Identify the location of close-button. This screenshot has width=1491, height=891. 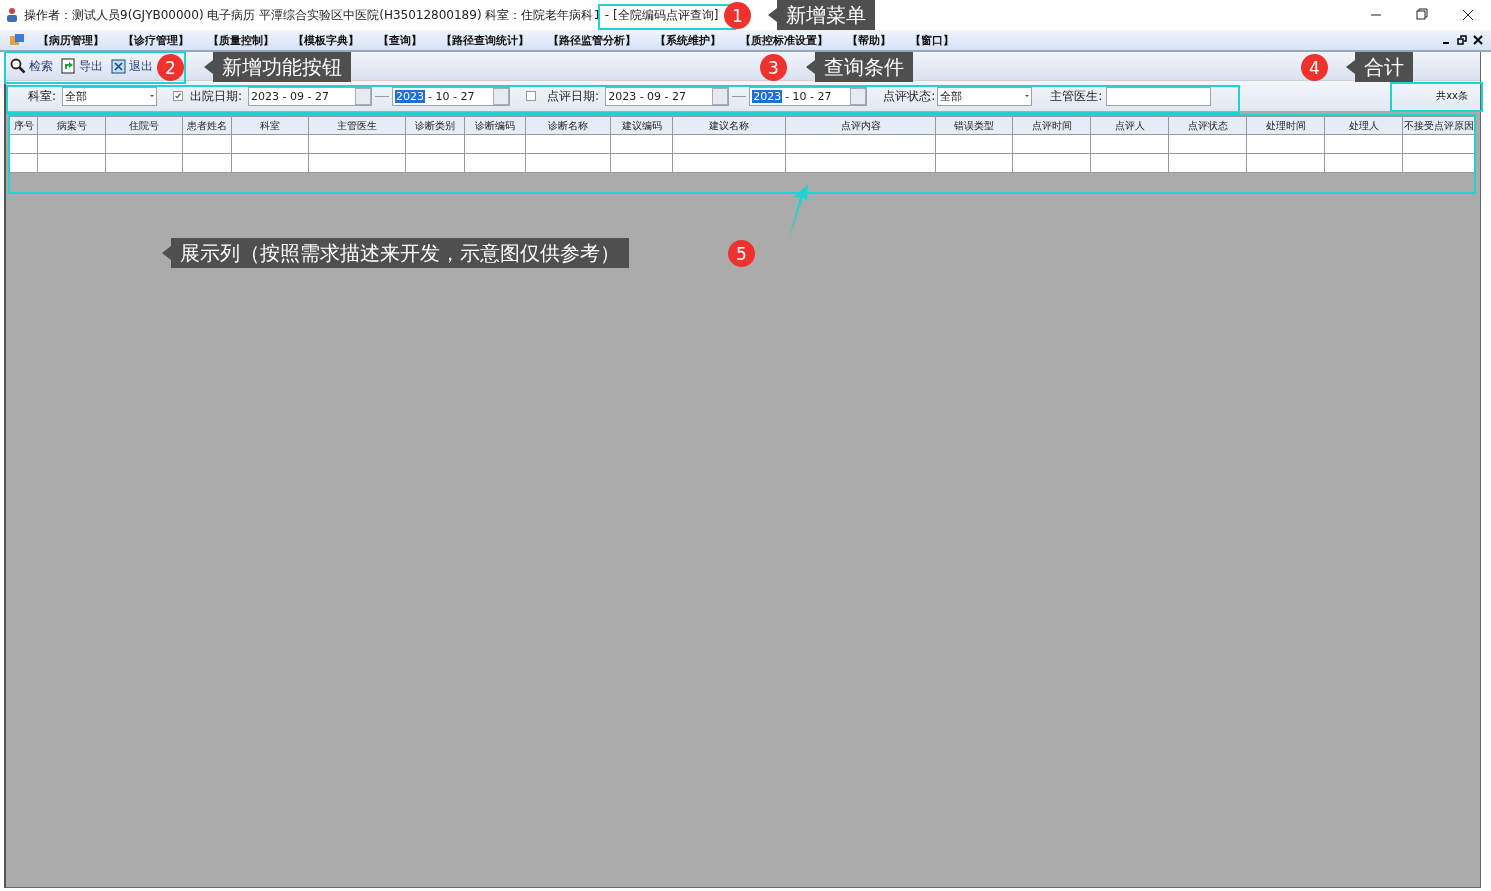
(1478, 40).